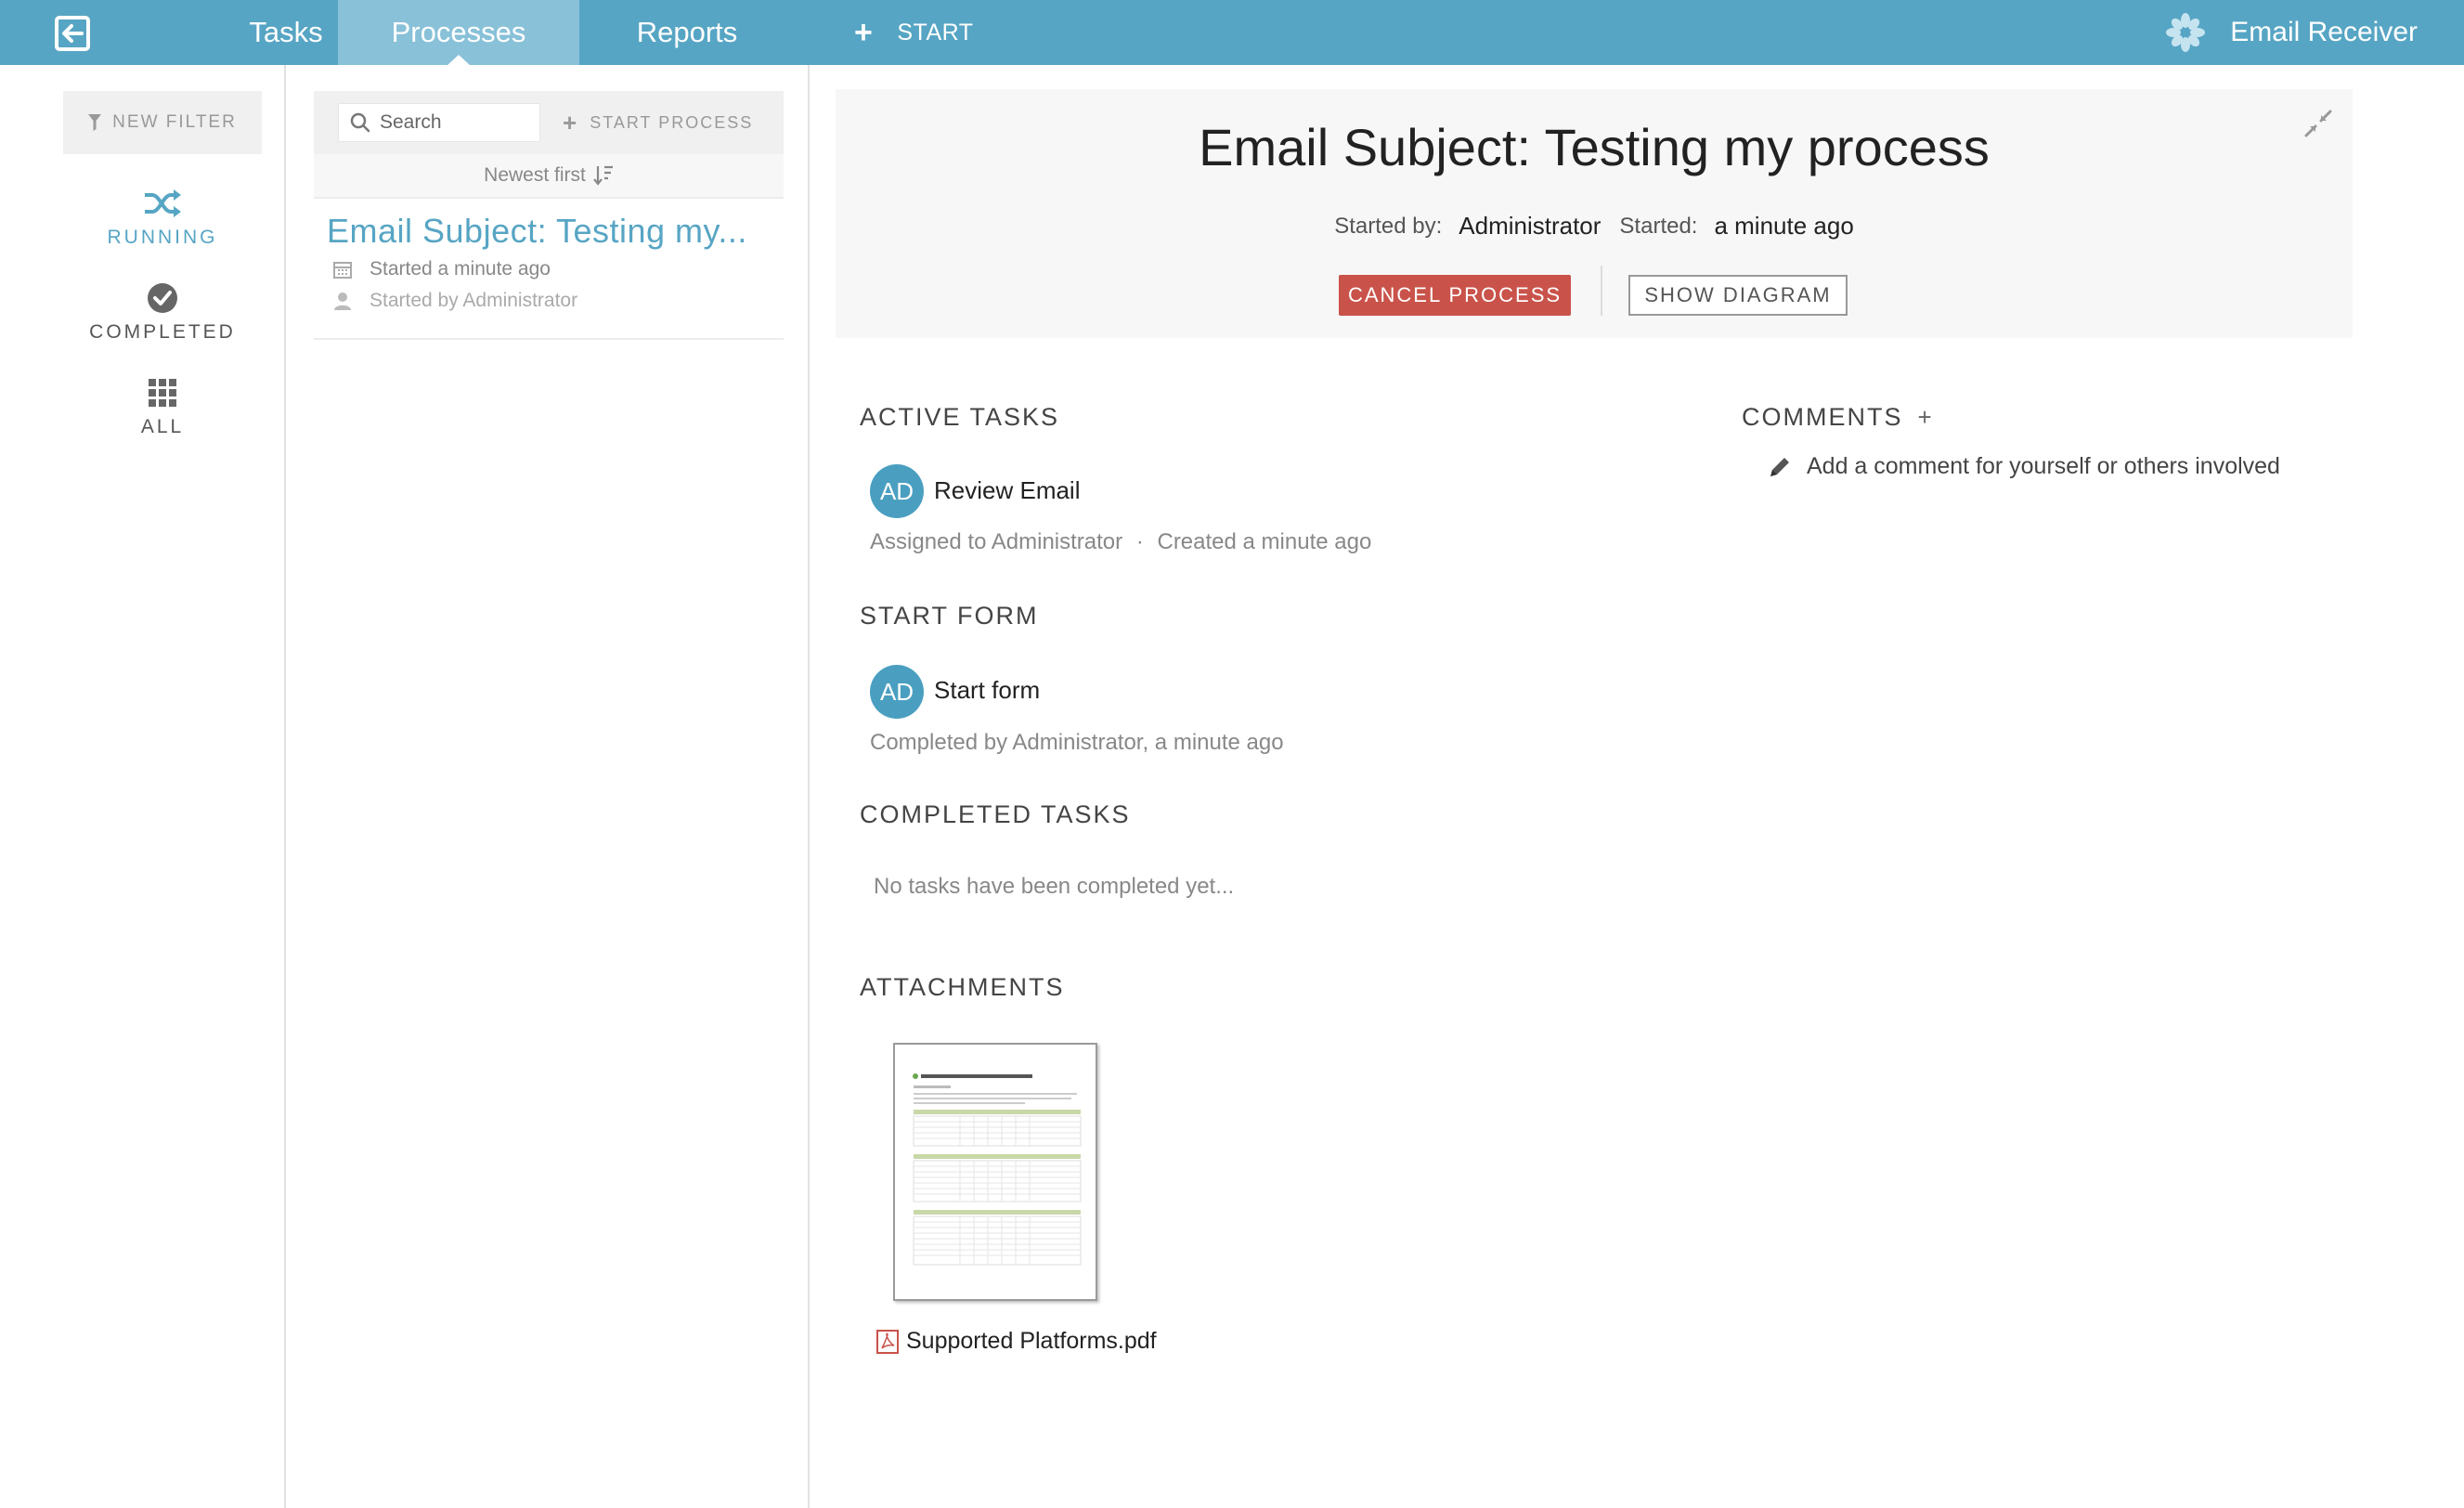  Describe the element at coordinates (935, 32) in the screenshot. I see `start-label: START` at that location.